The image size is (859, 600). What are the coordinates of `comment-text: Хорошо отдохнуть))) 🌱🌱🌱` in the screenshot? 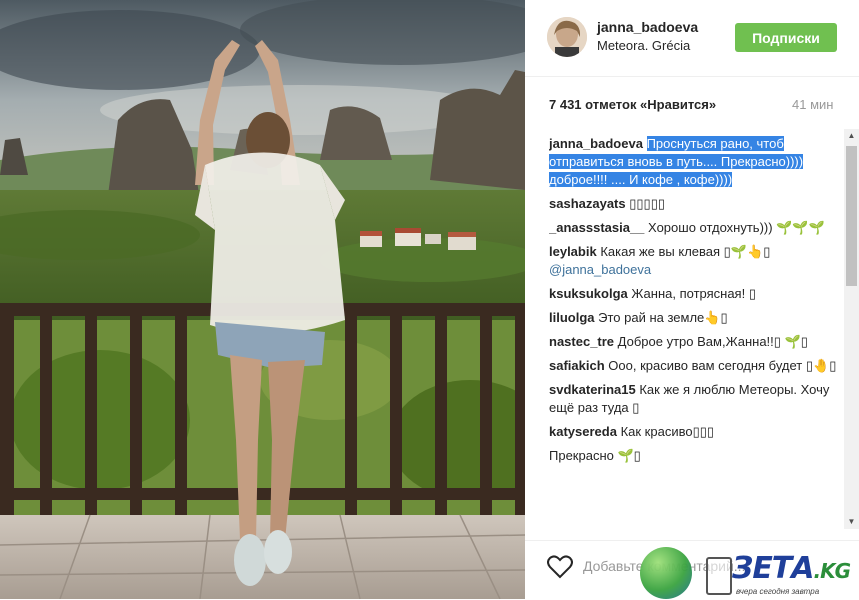 It's located at (736, 227).